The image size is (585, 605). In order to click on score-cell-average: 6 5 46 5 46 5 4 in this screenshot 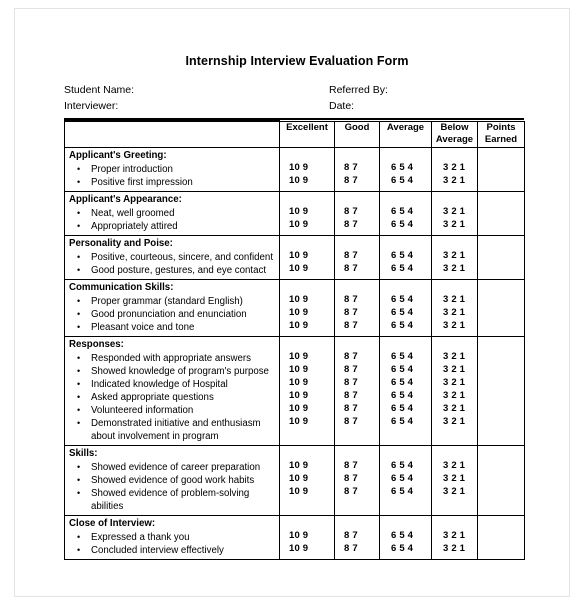, I will do `click(405, 480)`.